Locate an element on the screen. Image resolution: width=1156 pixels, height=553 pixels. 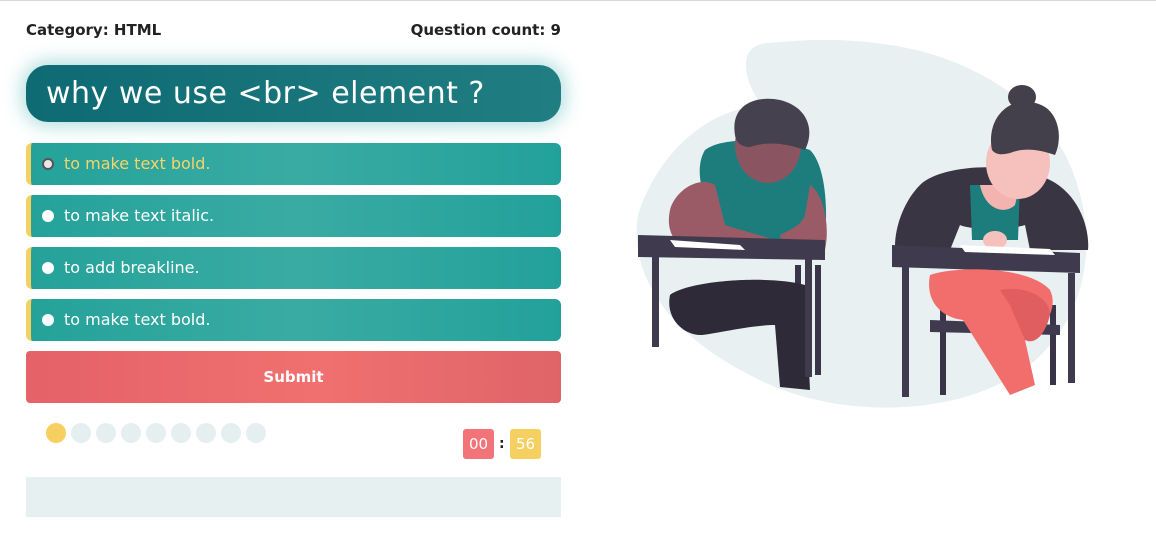
right-desk-leg is located at coordinates (905, 332).